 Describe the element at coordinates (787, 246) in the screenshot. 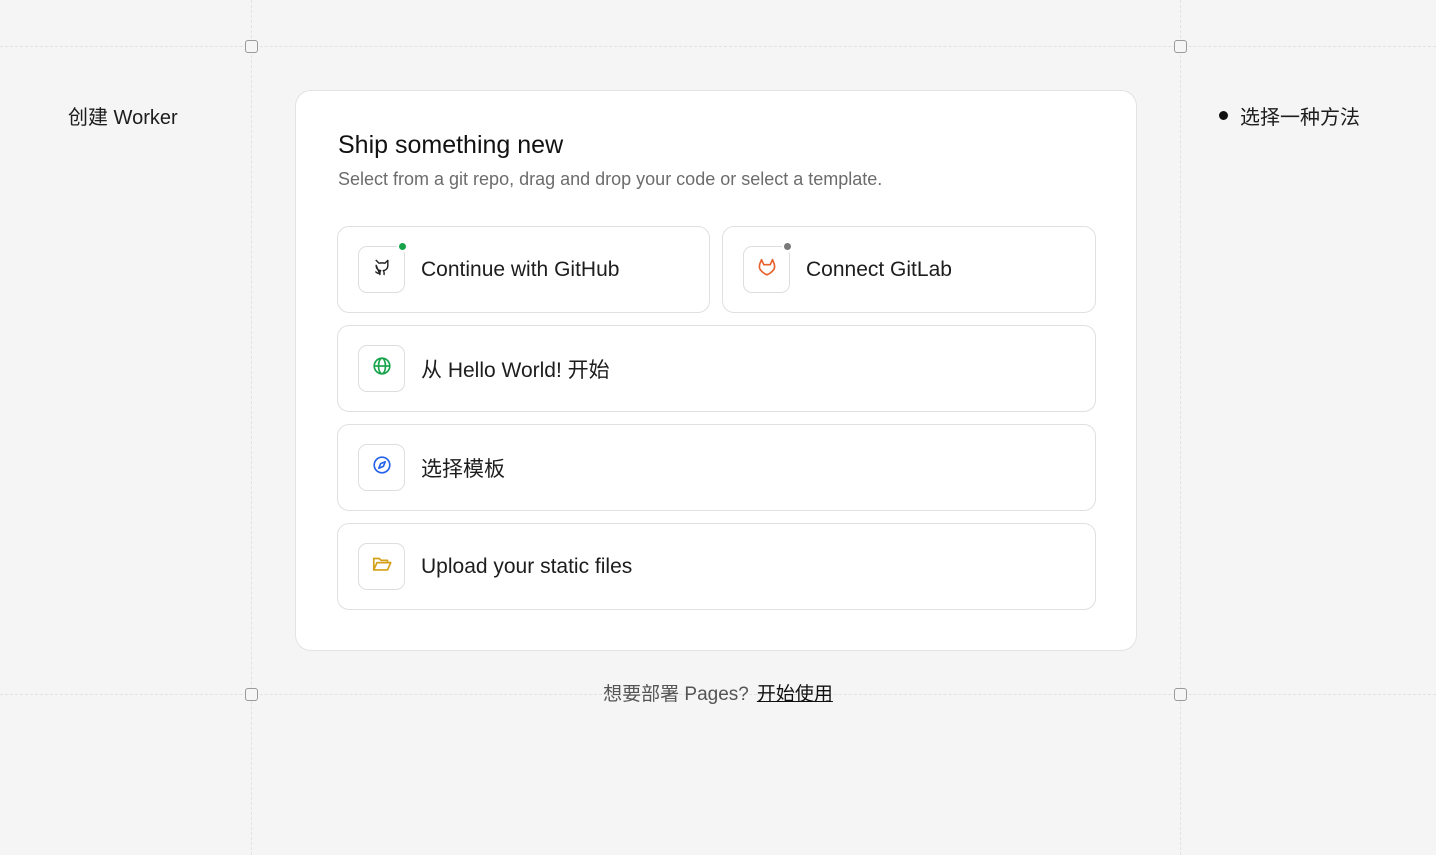

I see `gitlab-status-dot` at that location.